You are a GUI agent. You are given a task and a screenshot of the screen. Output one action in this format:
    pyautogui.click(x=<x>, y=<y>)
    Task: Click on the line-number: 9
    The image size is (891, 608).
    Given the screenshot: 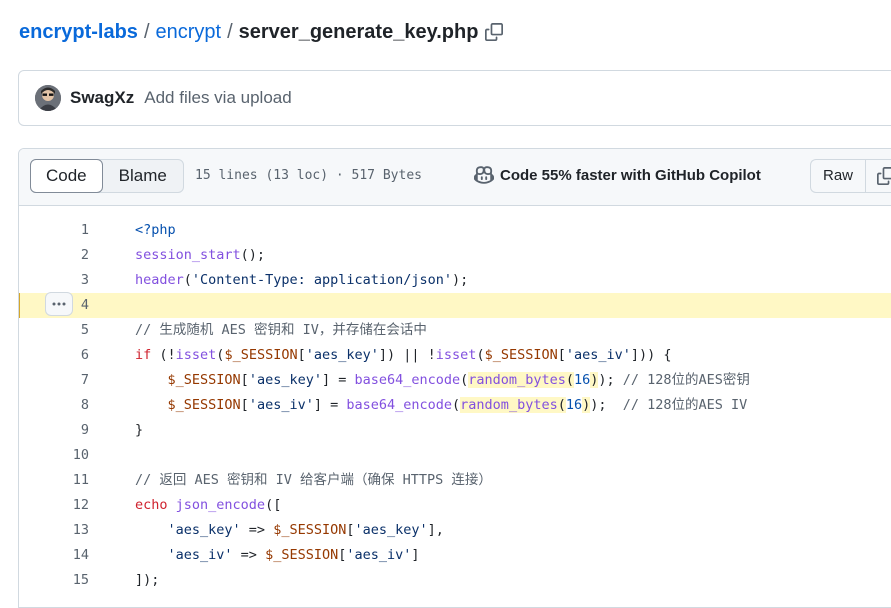 What is the action you would take?
    pyautogui.click(x=54, y=430)
    